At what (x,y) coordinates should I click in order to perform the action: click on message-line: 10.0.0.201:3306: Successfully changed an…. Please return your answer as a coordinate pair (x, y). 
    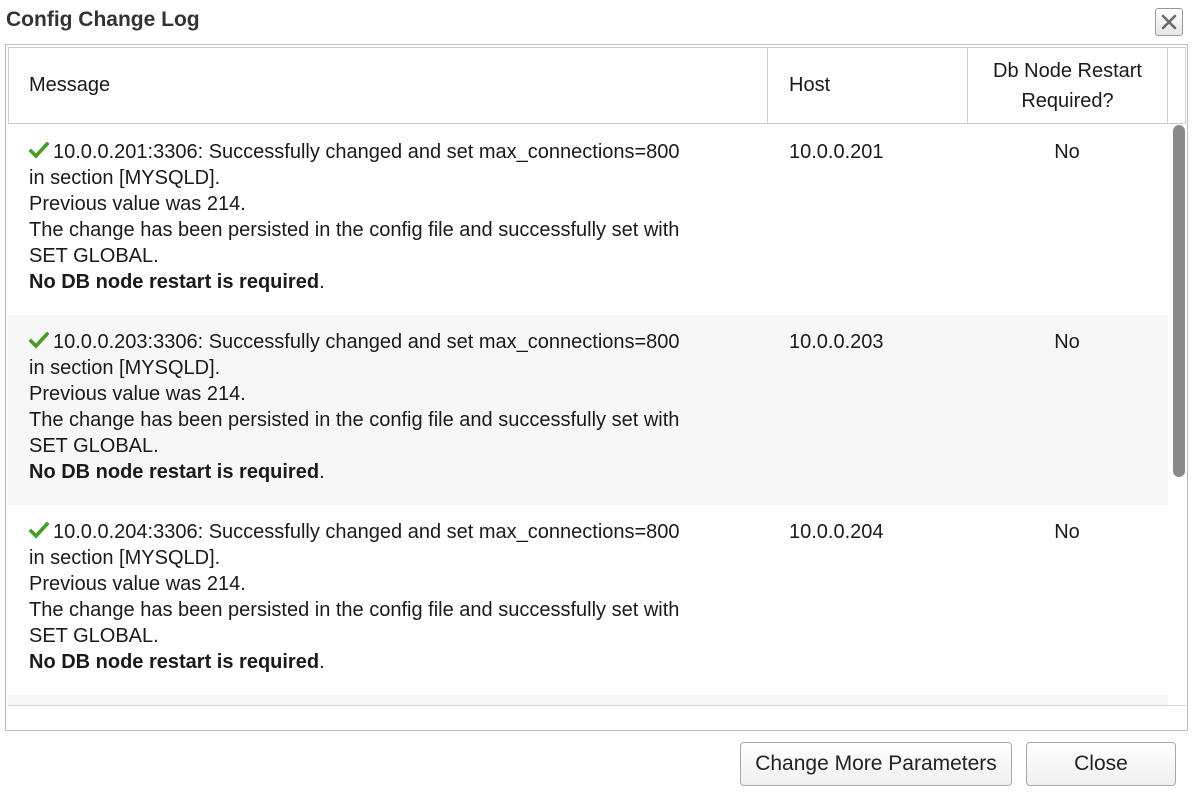
    Looking at the image, I should click on (366, 152).